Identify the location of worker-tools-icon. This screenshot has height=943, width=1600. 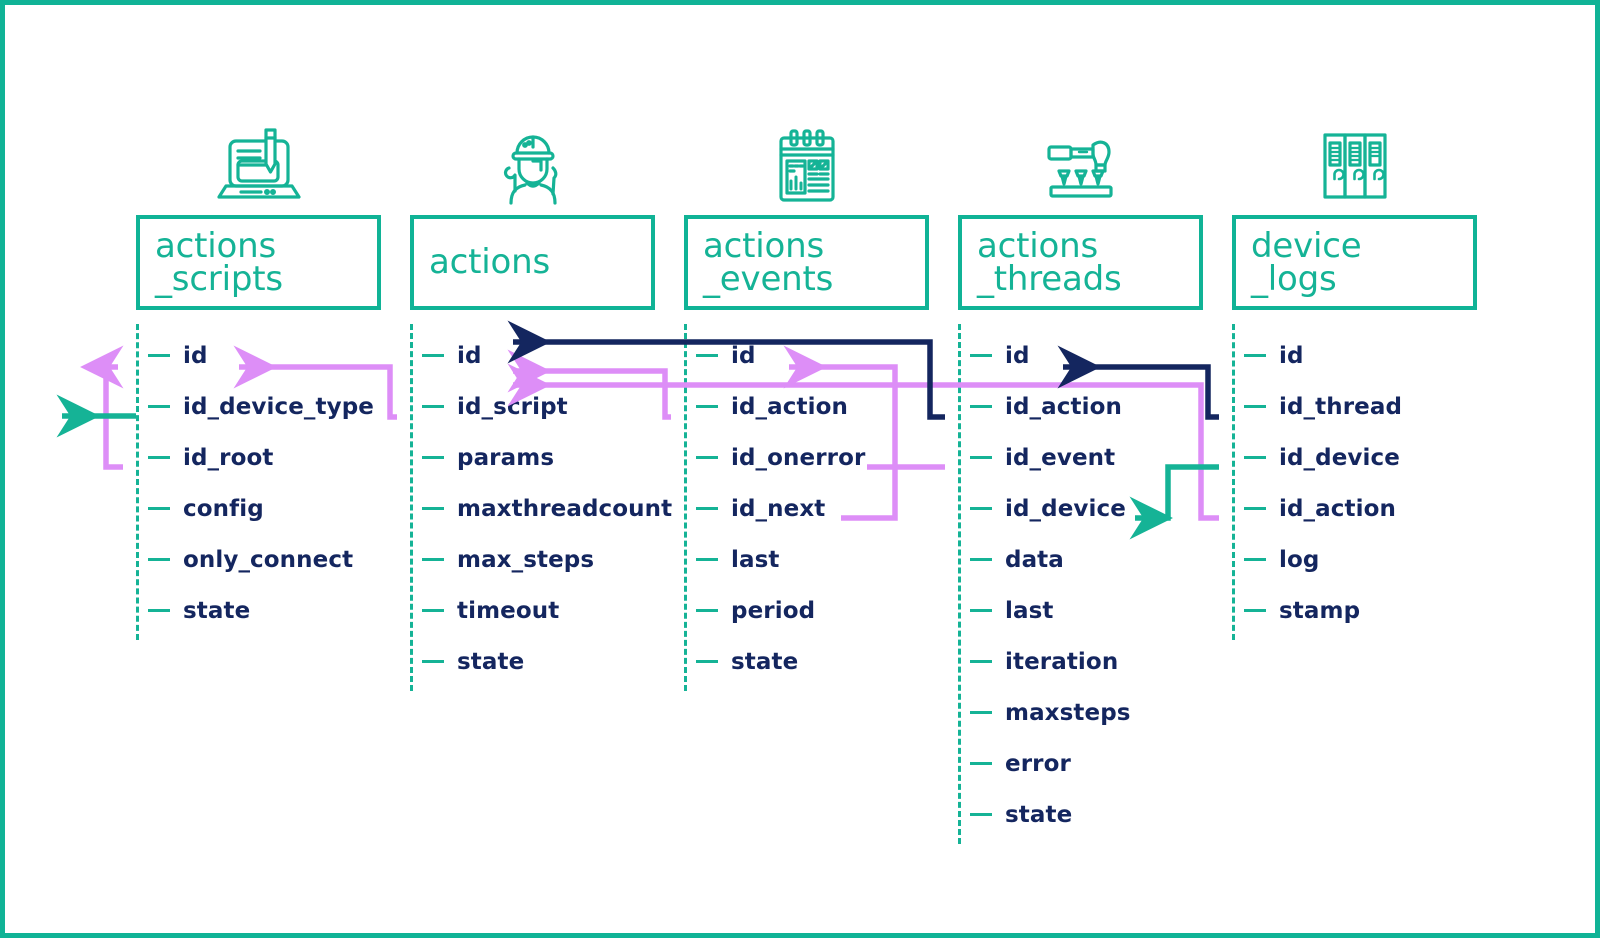
(532, 167).